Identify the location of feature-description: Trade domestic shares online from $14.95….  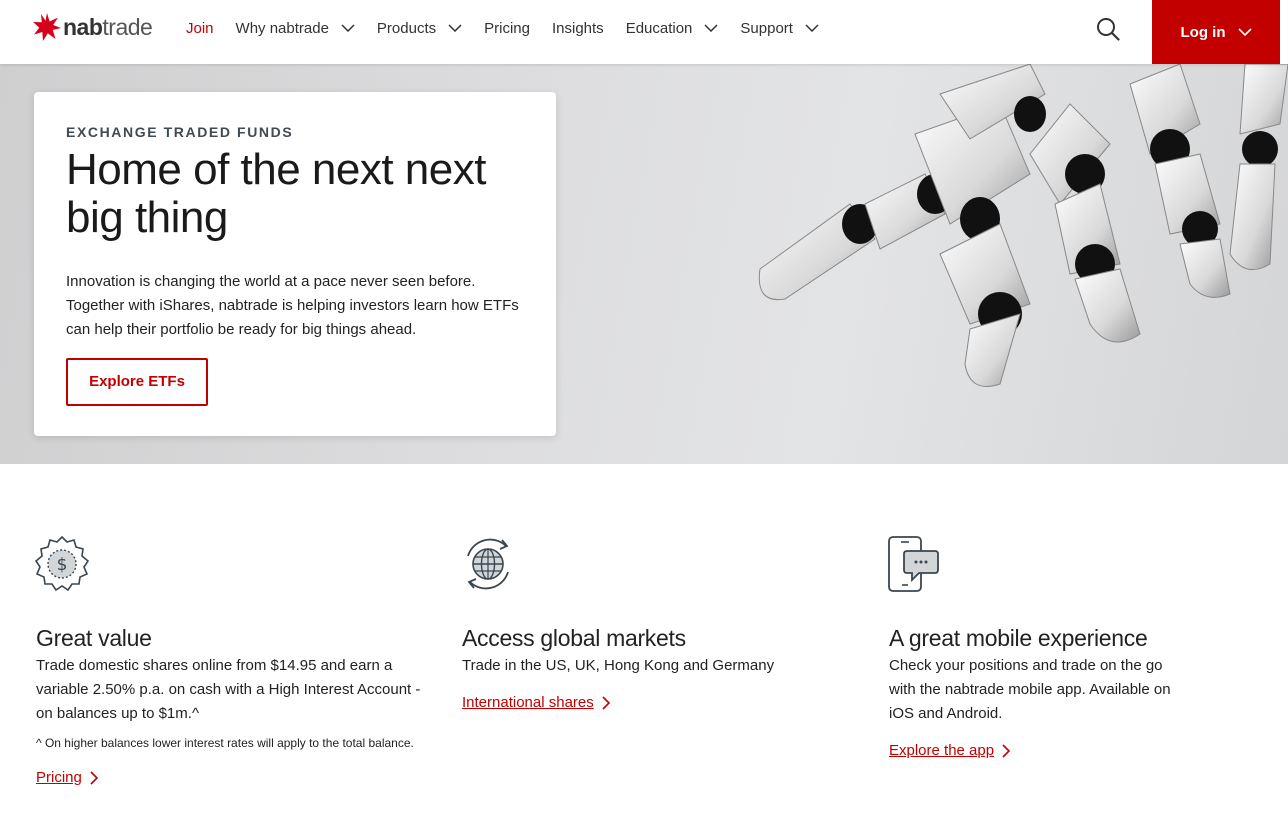
(228, 689).